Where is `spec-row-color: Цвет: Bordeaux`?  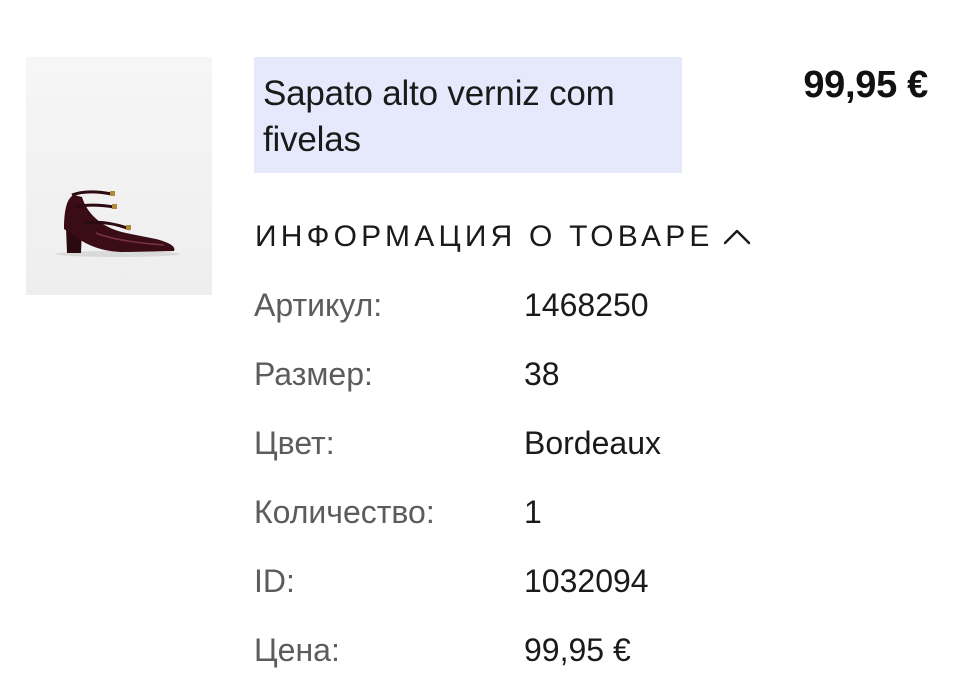
spec-row-color: Цвет: Bordeaux is located at coordinates (504, 443).